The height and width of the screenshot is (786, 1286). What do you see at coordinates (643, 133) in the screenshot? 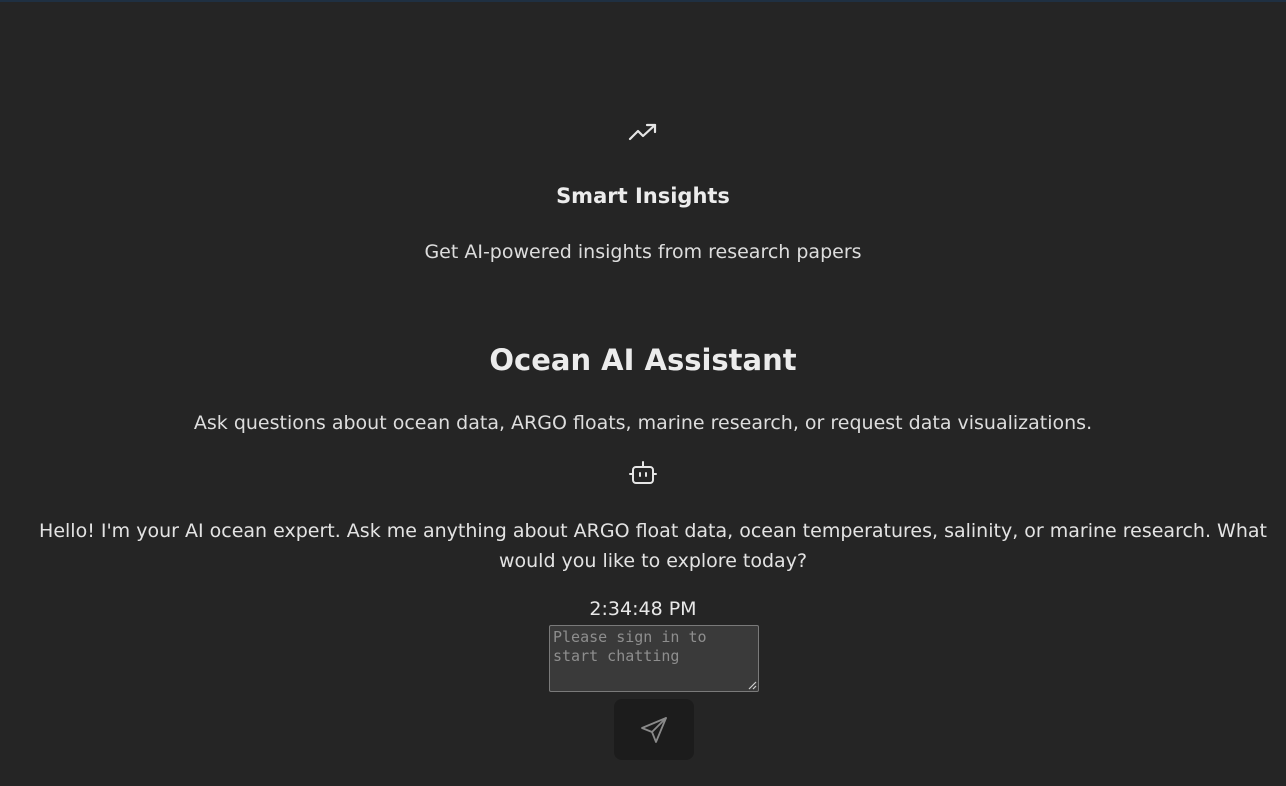
I see `trending-up-icon` at bounding box center [643, 133].